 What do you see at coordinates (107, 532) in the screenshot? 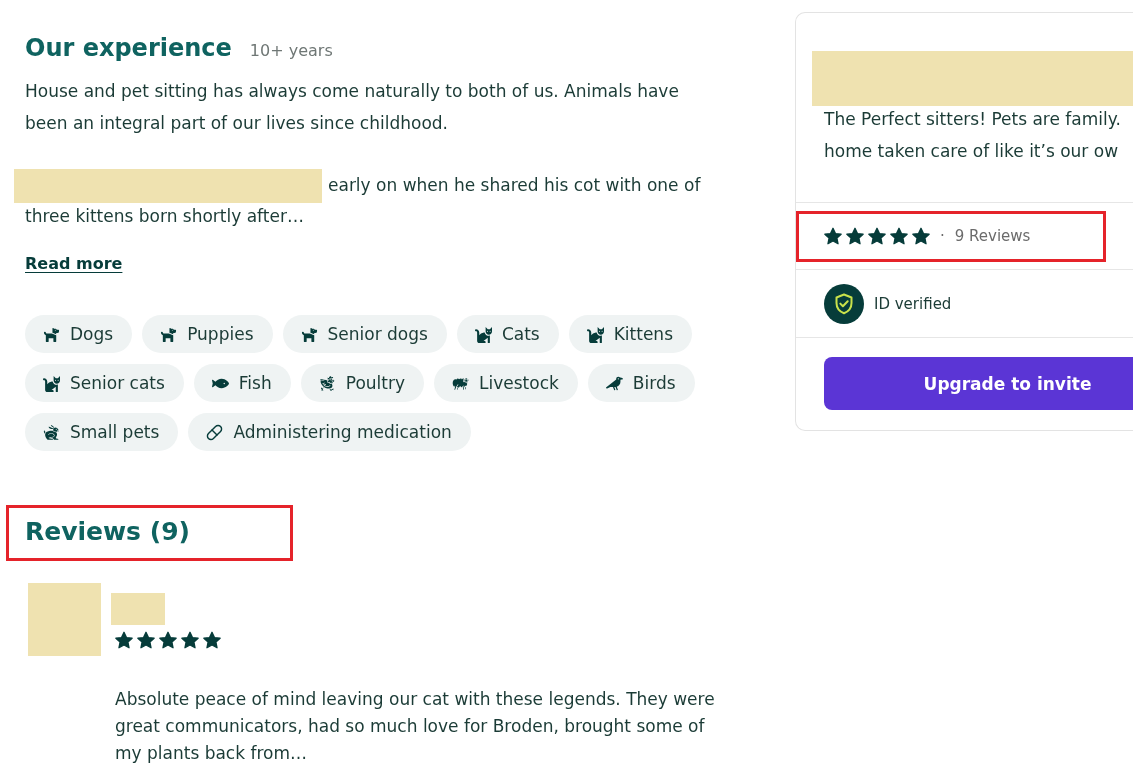
I see `section-heading: Reviews (9)` at bounding box center [107, 532].